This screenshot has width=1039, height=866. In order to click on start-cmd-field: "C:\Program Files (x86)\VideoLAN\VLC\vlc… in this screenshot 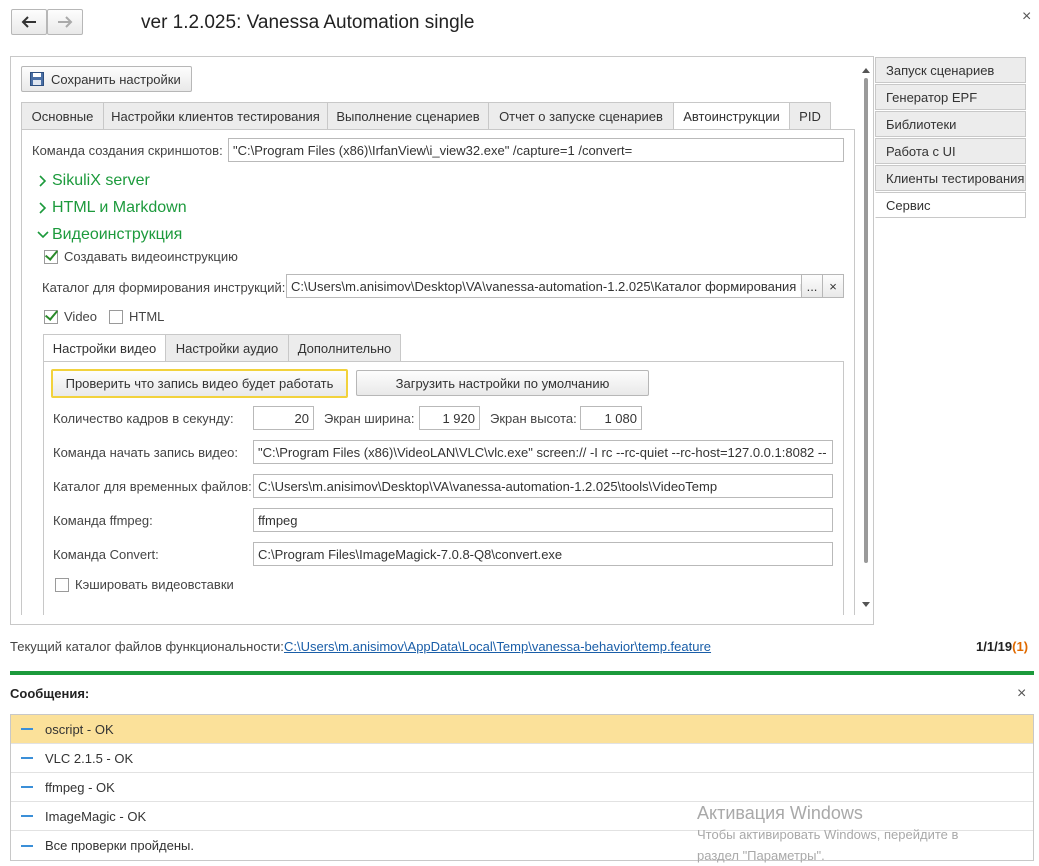, I will do `click(543, 452)`.